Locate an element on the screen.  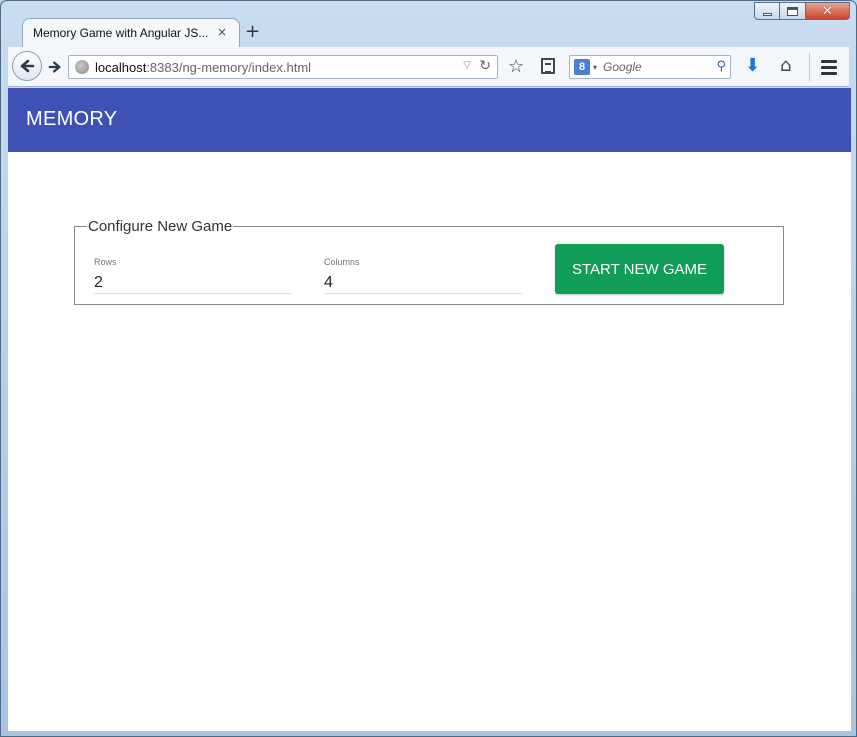
close-icon: ✕ is located at coordinates (827, 11).